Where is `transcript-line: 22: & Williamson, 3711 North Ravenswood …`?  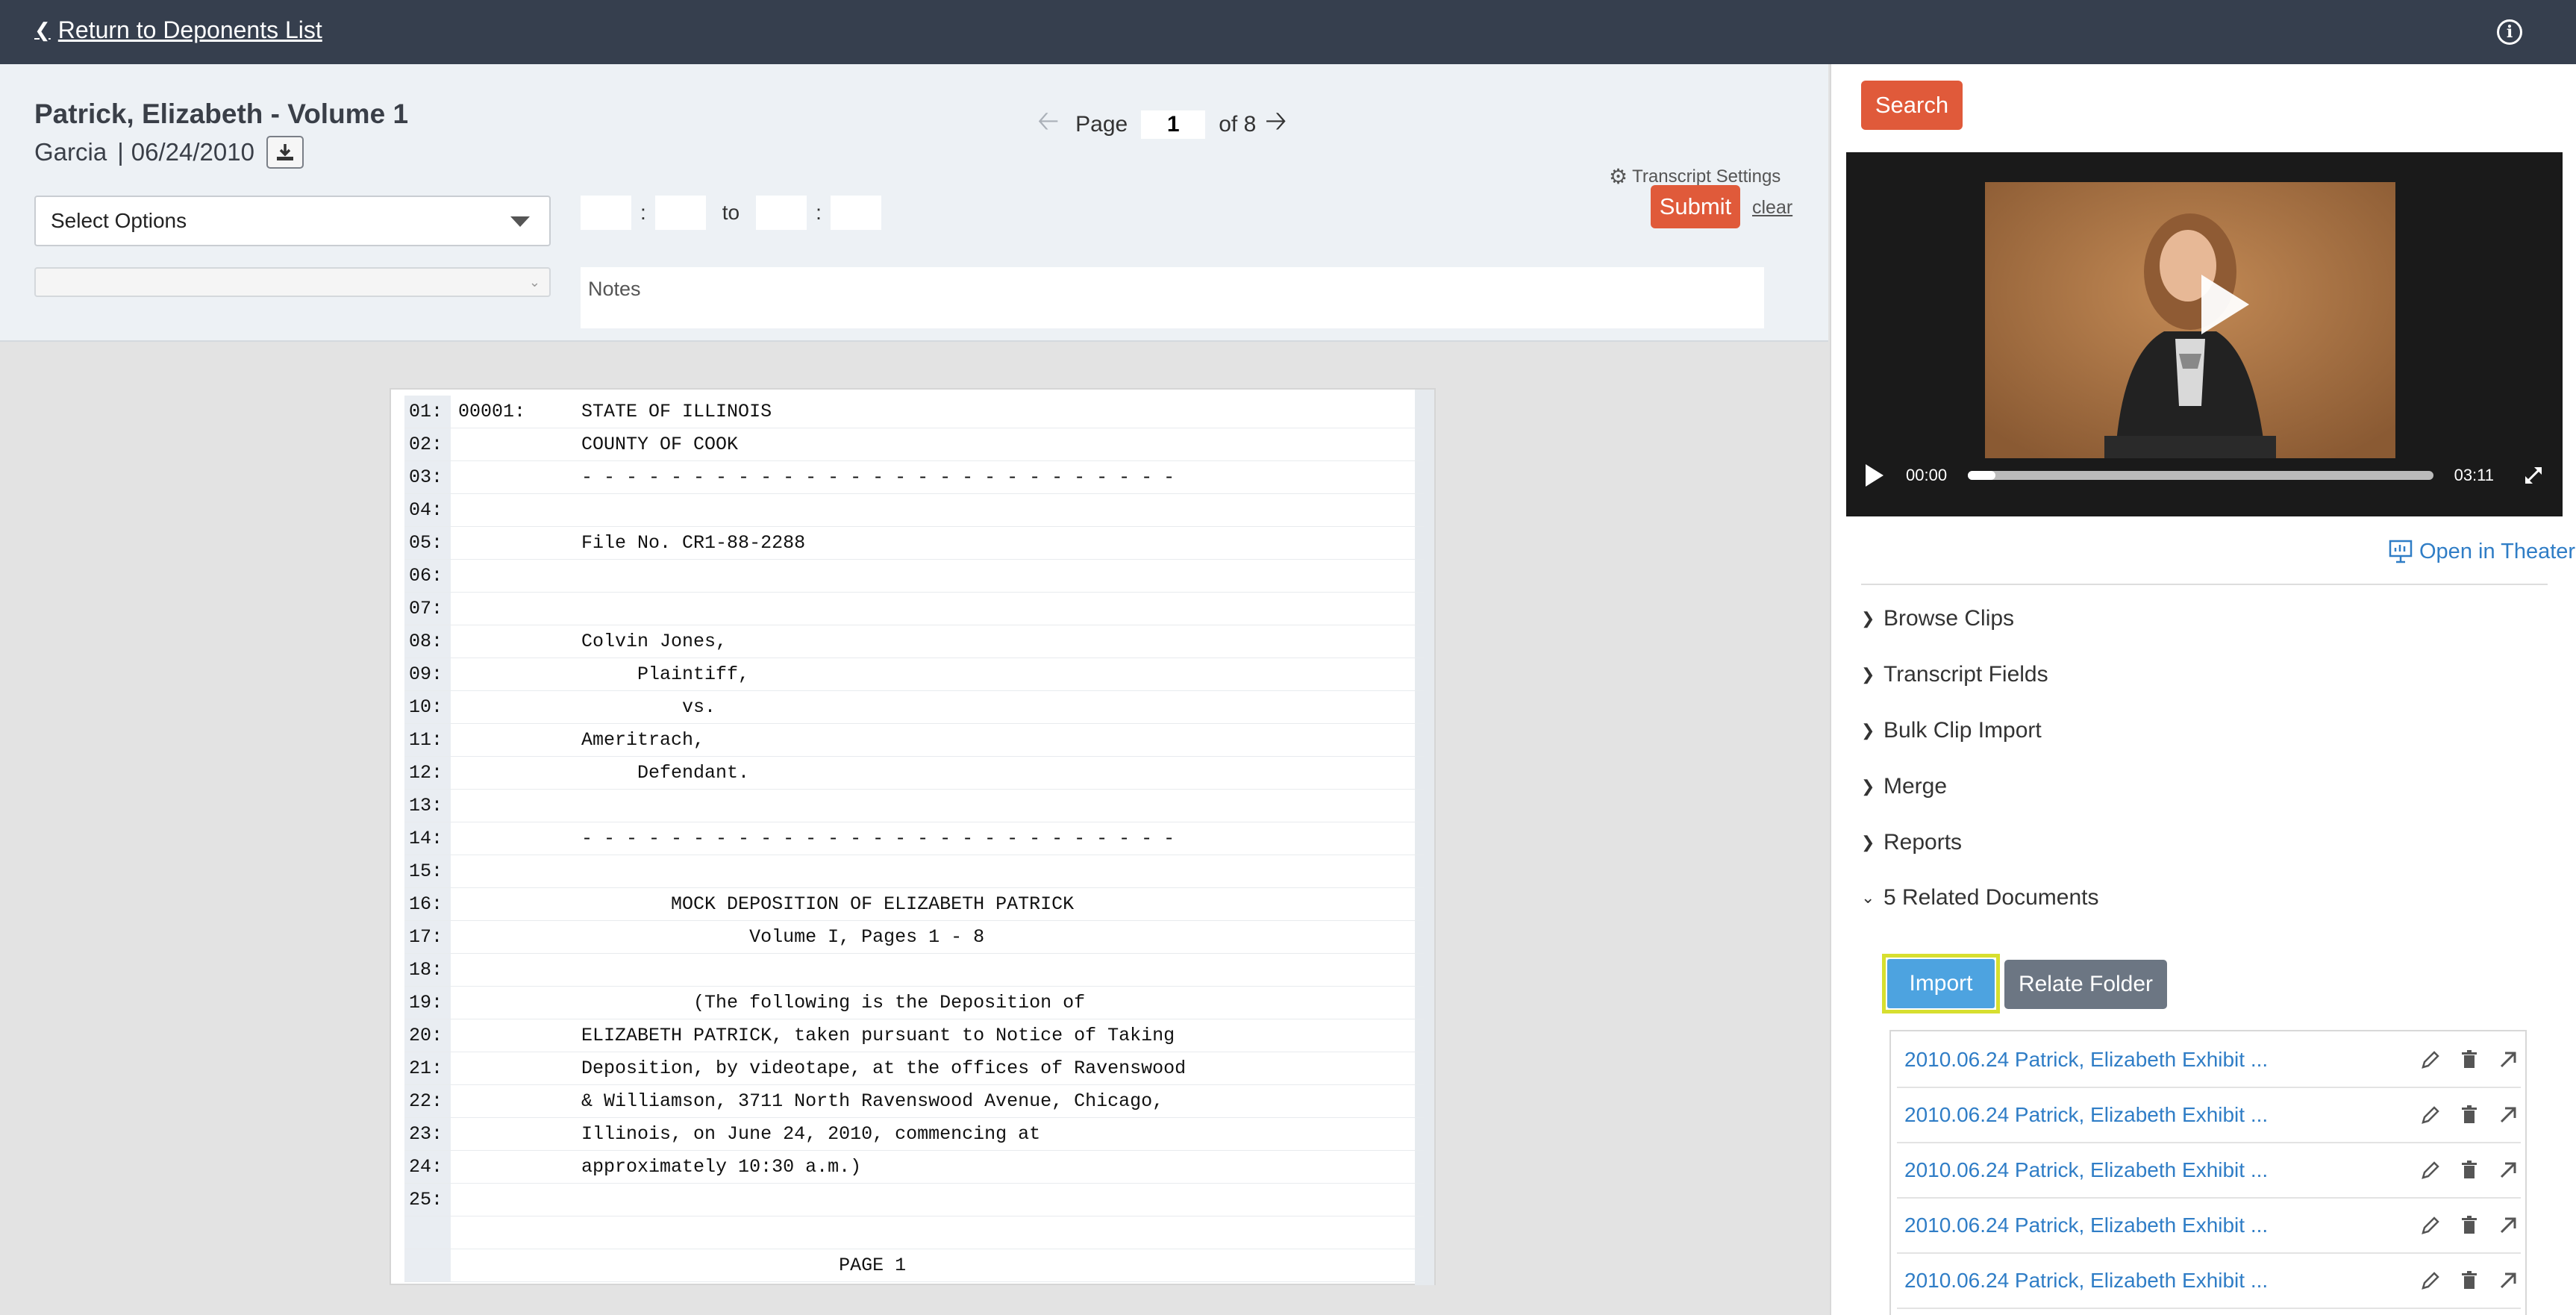 transcript-line: 22: & Williamson, 3711 North Ravenswood … is located at coordinates (914, 1101).